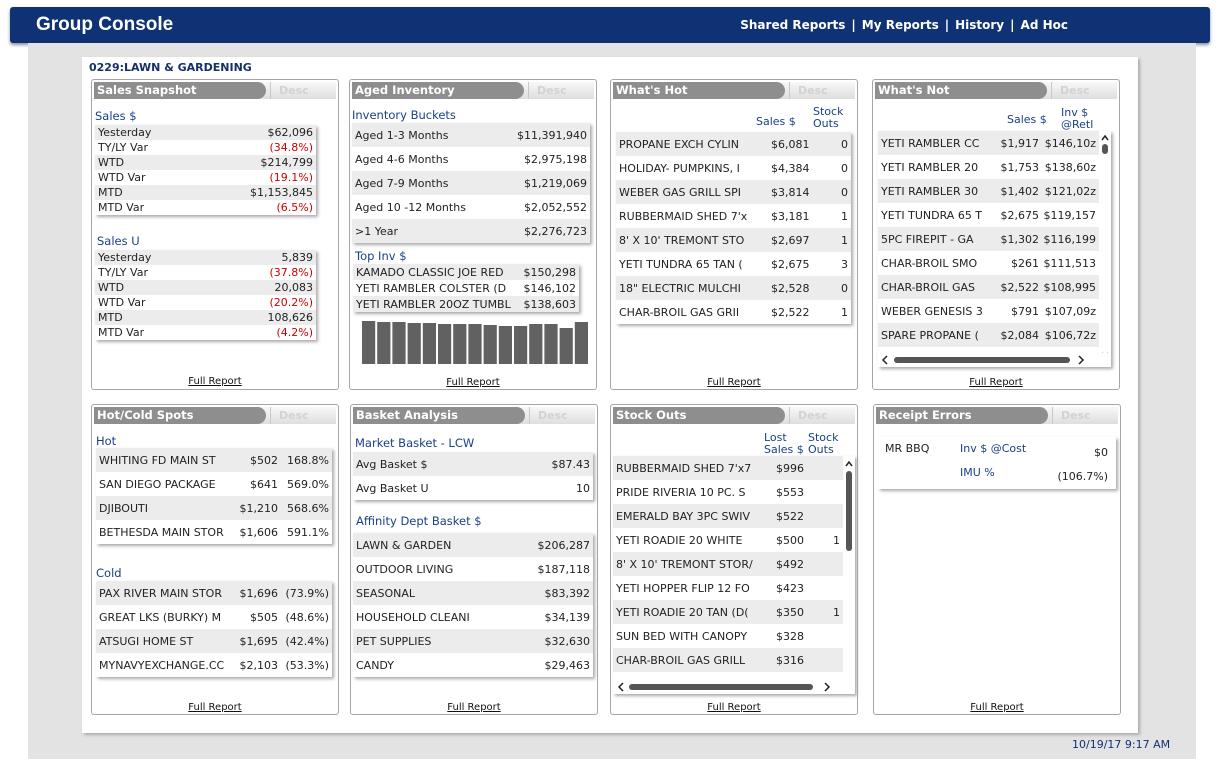 This screenshot has width=1227, height=773. What do you see at coordinates (160, 593) in the screenshot?
I see `store-name: PAX RIVER MAIN STOR` at bounding box center [160, 593].